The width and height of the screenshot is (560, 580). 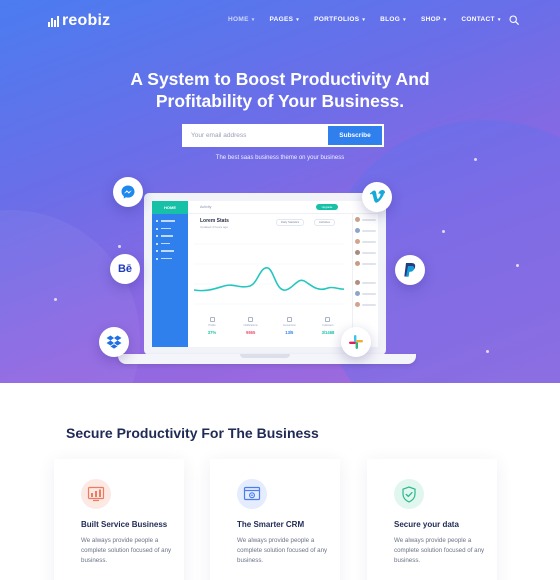 I want to click on nav-label: CONTACT, so click(x=478, y=19).